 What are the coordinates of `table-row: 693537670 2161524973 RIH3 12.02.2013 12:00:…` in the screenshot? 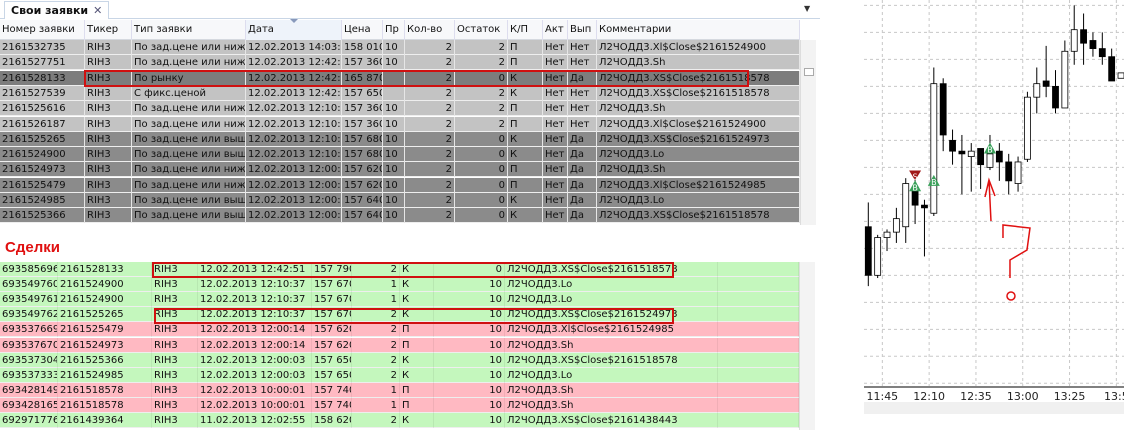 It's located at (400, 345).